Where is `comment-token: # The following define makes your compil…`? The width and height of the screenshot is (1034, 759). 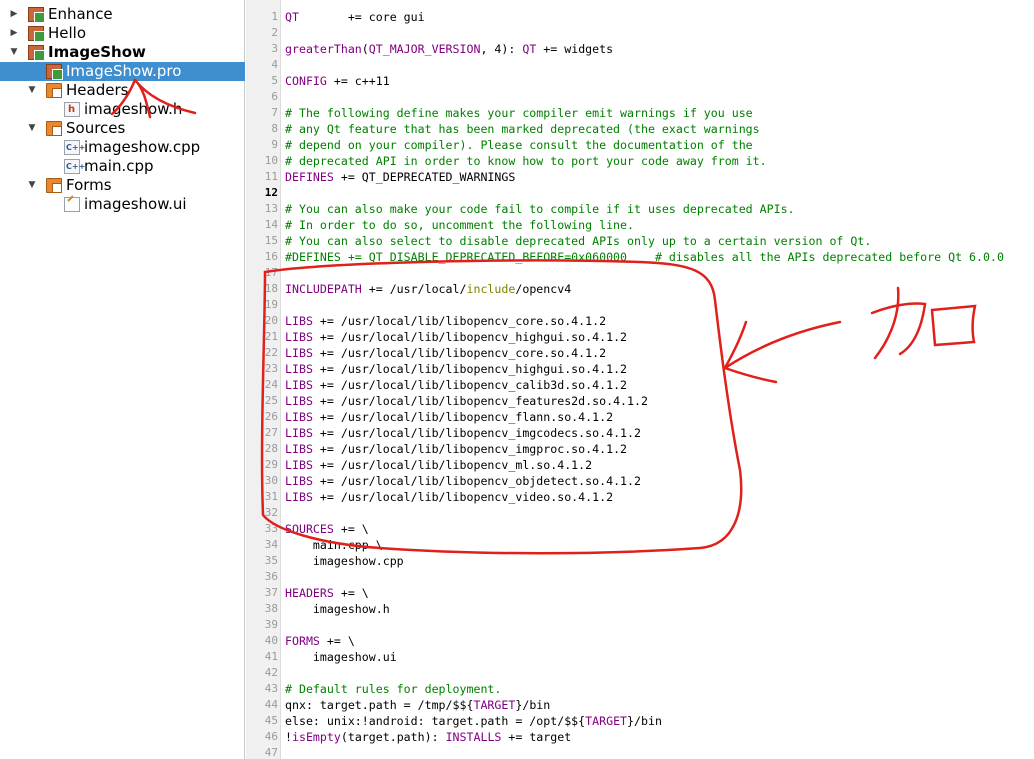 comment-token: # The following define makes your compil… is located at coordinates (519, 113).